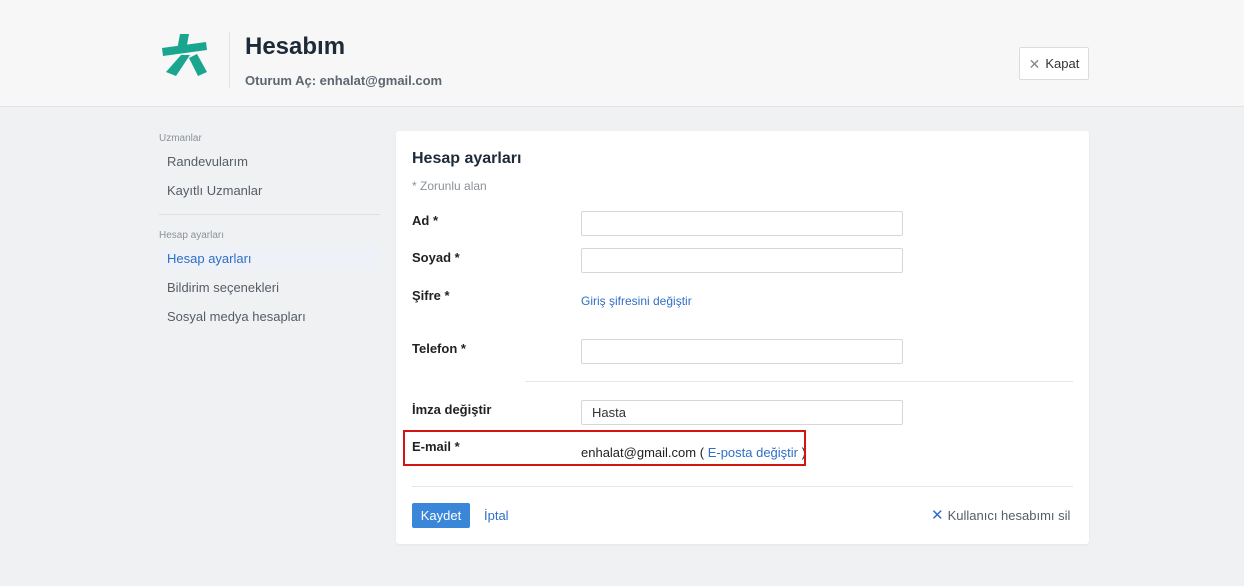 The height and width of the screenshot is (586, 1244). What do you see at coordinates (441, 515) in the screenshot?
I see `save-button: Kaydet` at bounding box center [441, 515].